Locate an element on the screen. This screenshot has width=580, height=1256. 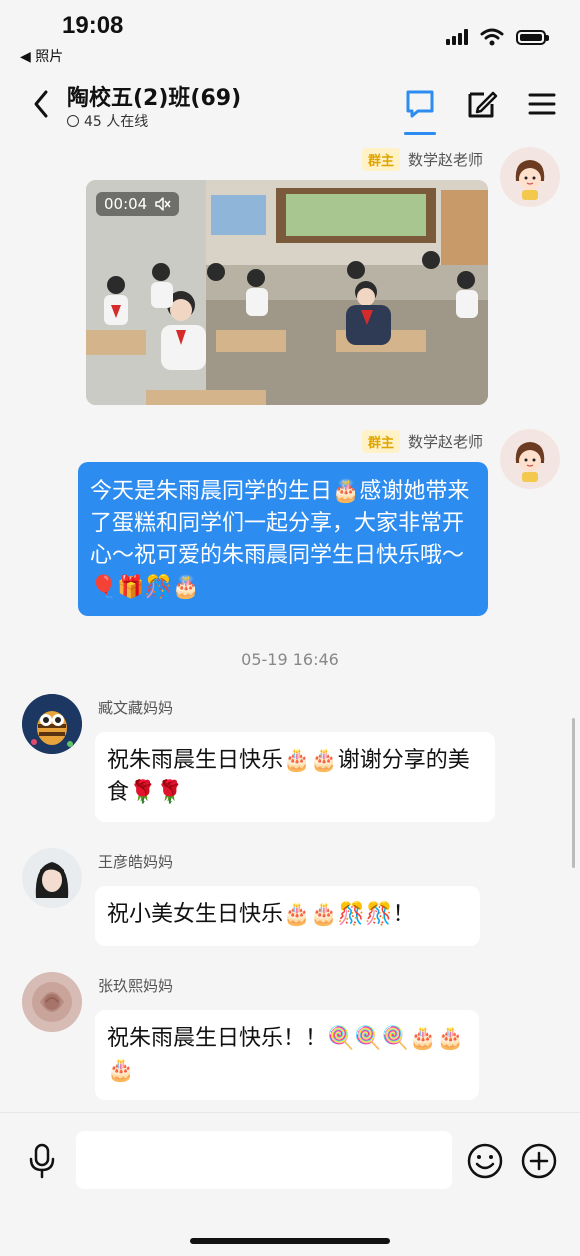
message-bubble: 祝小美女生日快乐🎂🎂🎊🎊！ is located at coordinates (287, 916).